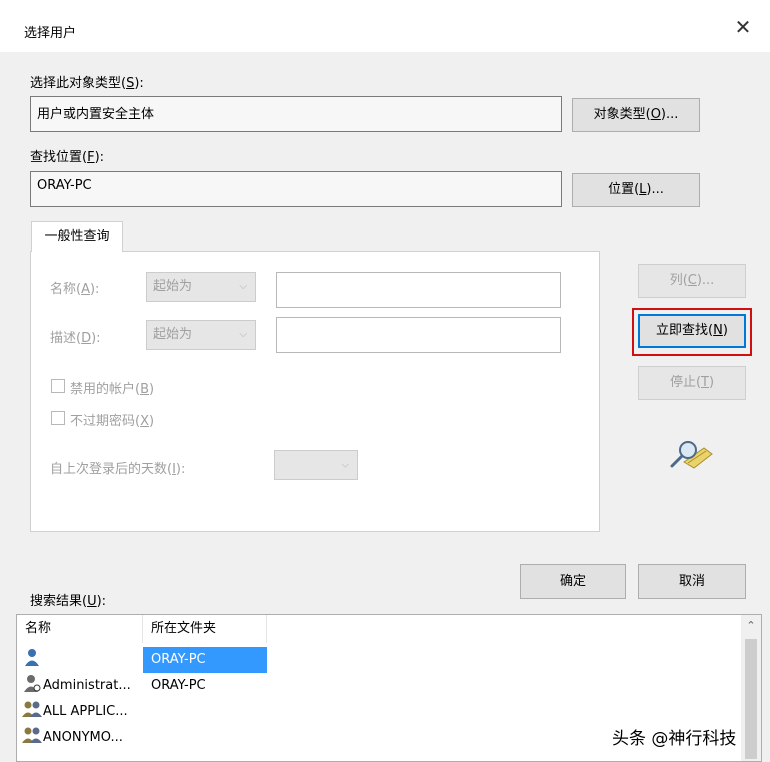 Image resolution: width=770 pixels, height=762 pixels. What do you see at coordinates (205, 629) in the screenshot?
I see `column-header-folder: 所在文件夹` at bounding box center [205, 629].